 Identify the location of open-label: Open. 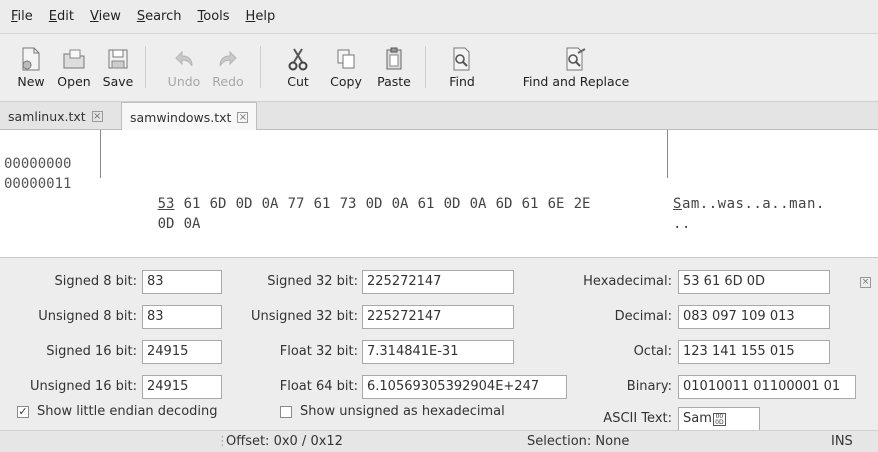
(74, 81).